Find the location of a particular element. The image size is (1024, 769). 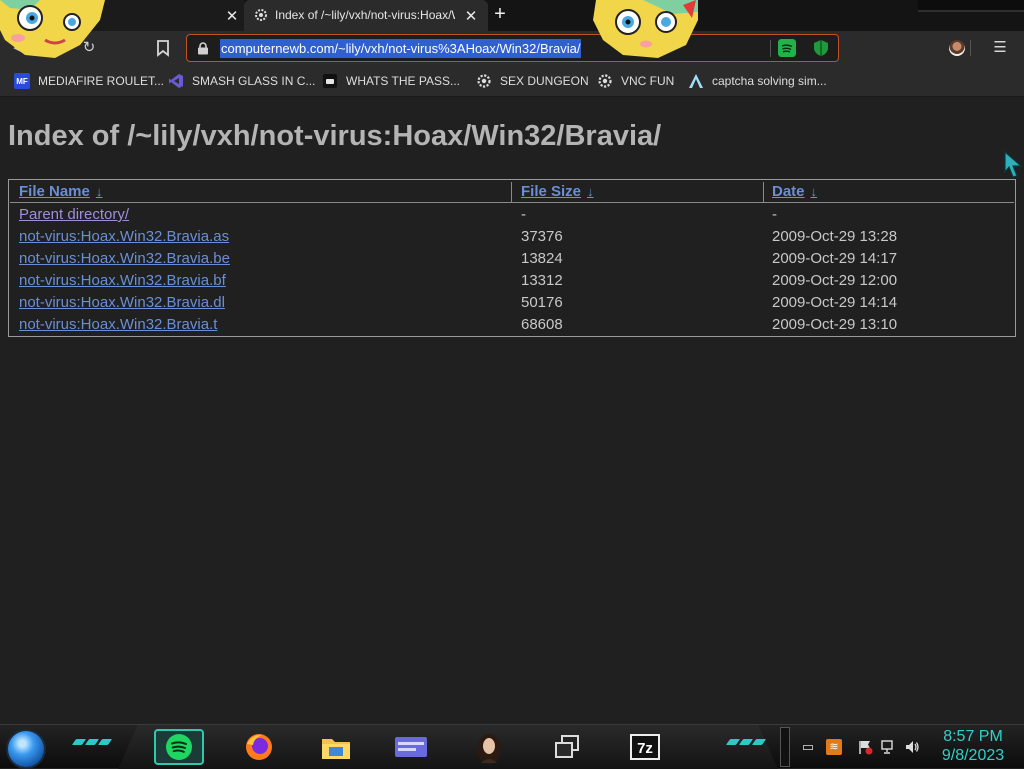

file-size: 37376 is located at coordinates (542, 236).